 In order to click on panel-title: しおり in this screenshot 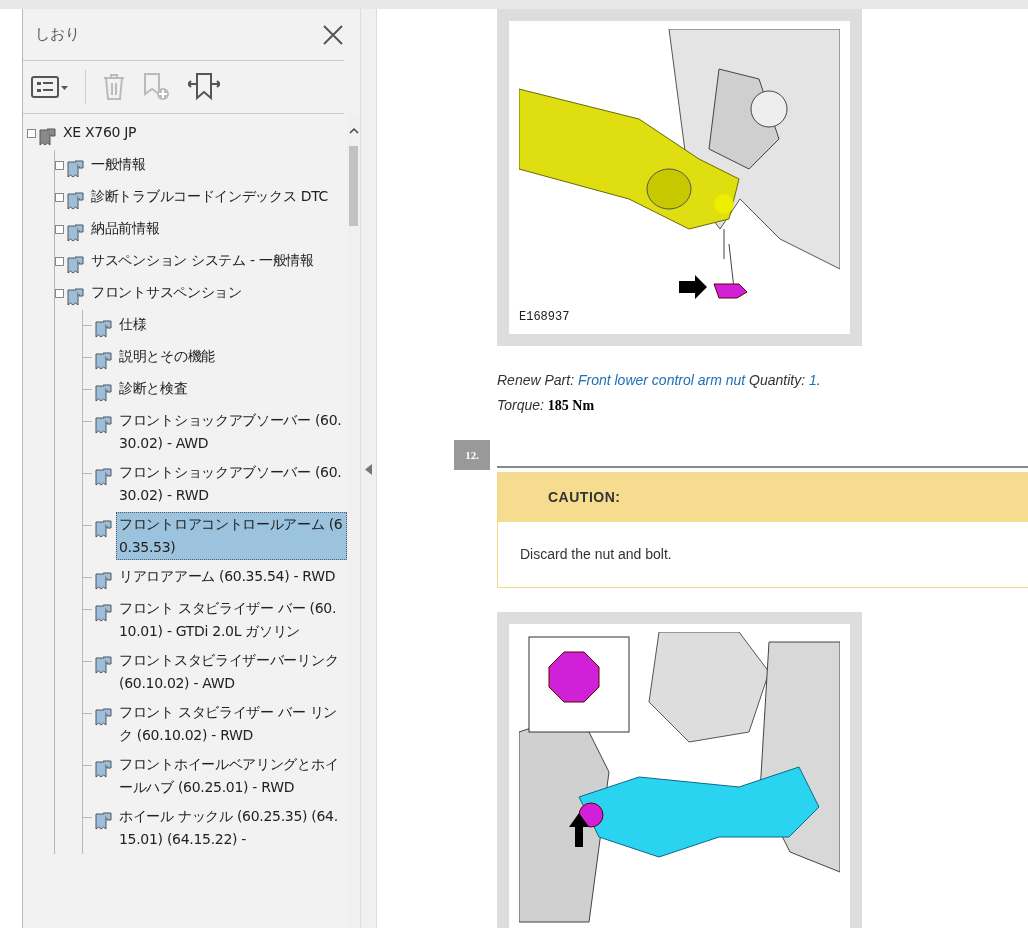, I will do `click(57, 35)`.